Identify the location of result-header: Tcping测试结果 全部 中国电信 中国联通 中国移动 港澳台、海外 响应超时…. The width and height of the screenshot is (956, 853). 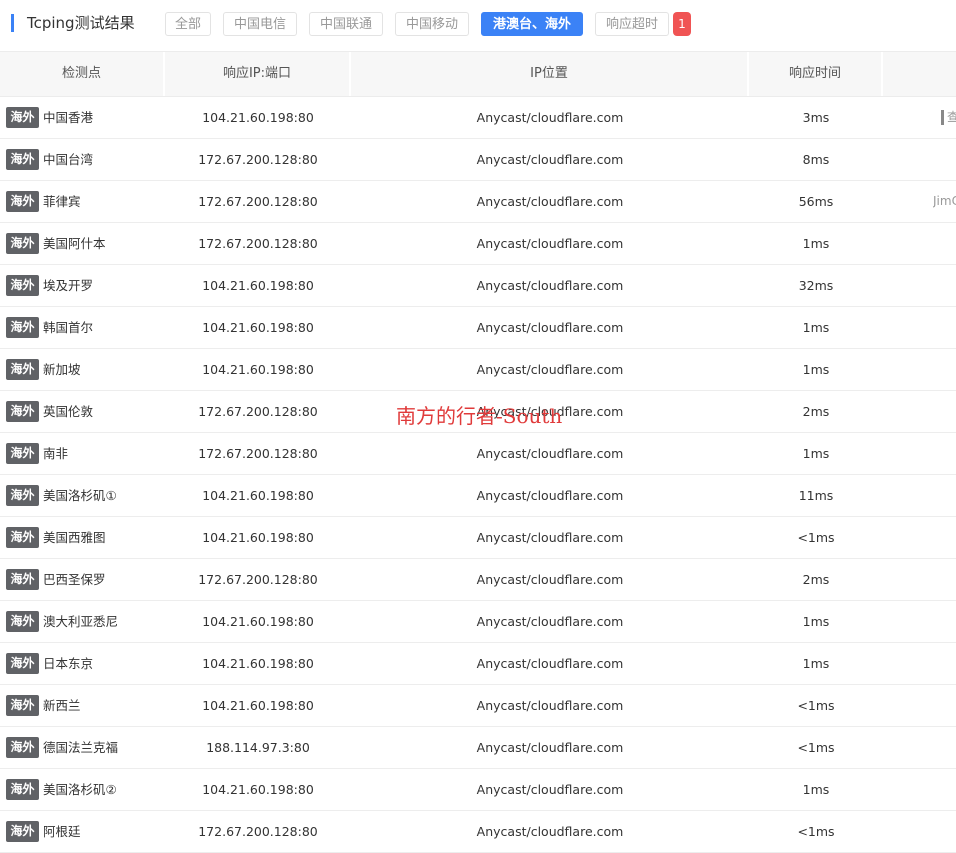
(478, 25).